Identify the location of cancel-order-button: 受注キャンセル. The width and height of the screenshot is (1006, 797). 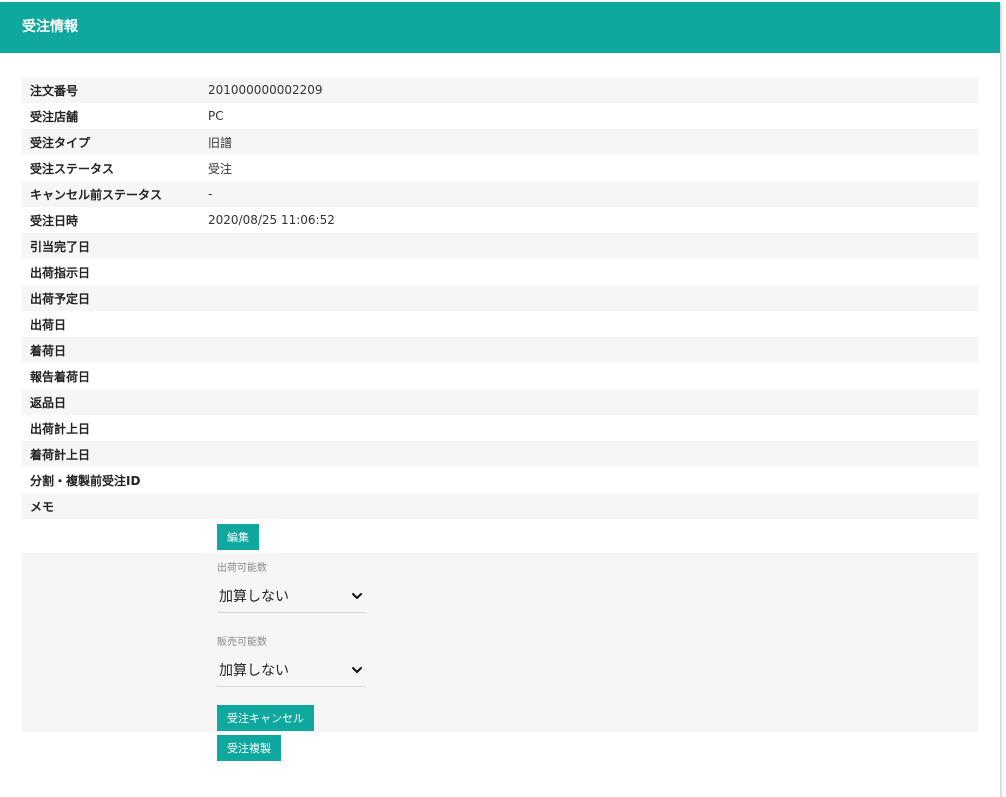
(265, 718).